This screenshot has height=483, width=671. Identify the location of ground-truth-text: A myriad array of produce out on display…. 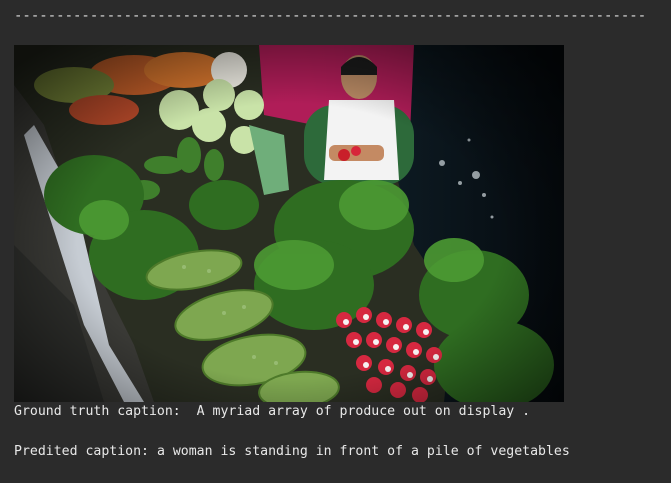
(363, 411).